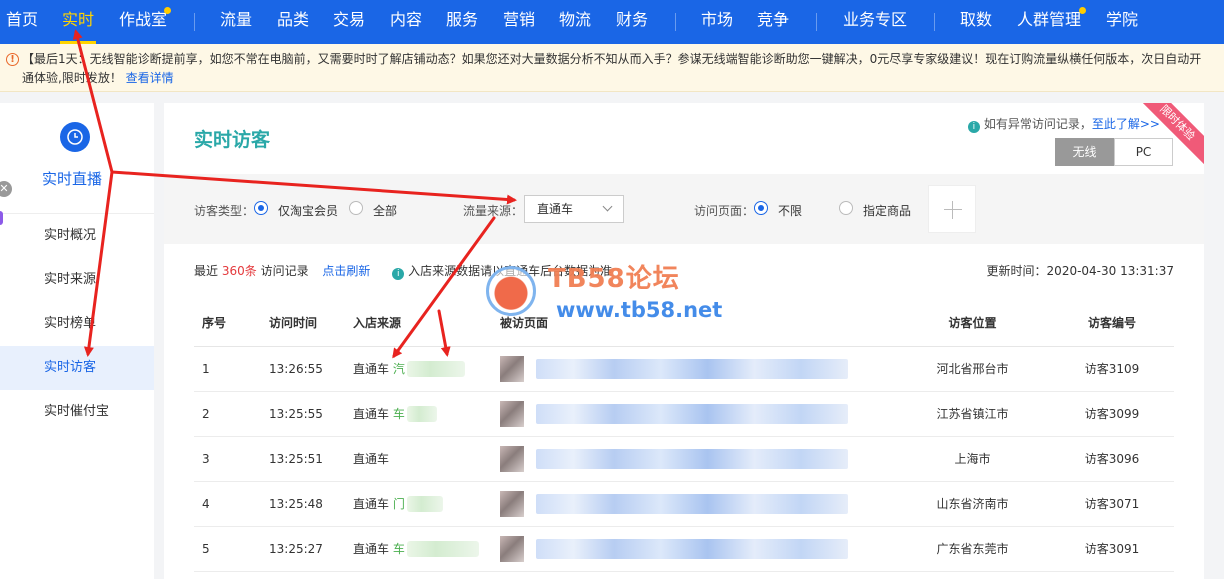 This screenshot has height=579, width=1224. Describe the element at coordinates (167, 10) in the screenshot. I see `nav-war-room-dot` at that location.